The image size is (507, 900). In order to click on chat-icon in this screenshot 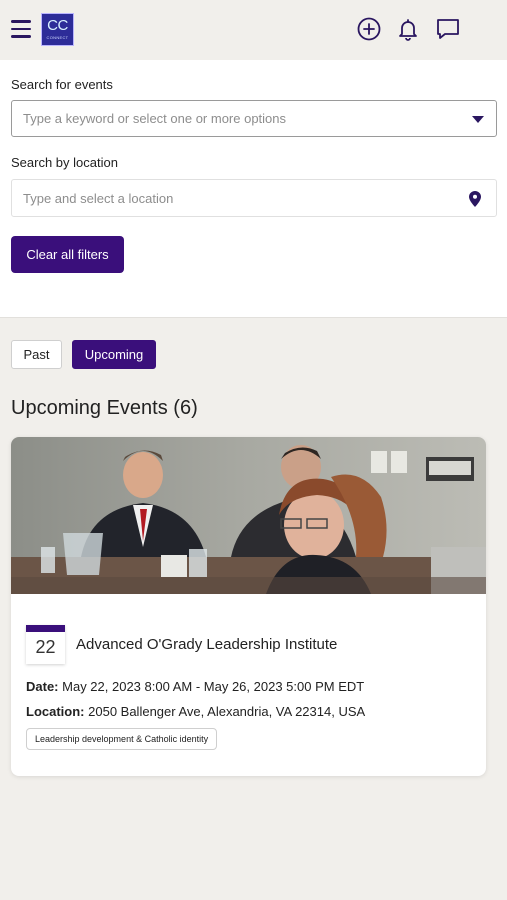, I will do `click(448, 29)`.